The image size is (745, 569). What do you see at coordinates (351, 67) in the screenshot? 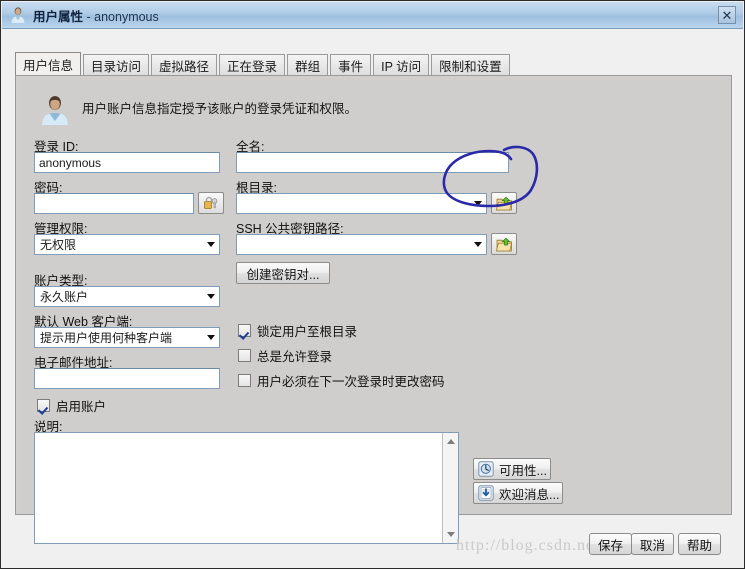
I see `tab-label: 事件` at bounding box center [351, 67].